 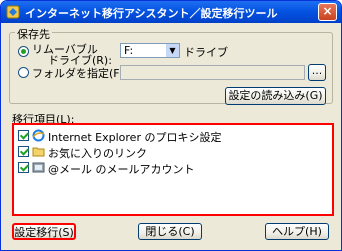 I want to click on migrate-button: 設定移行(S), so click(x=44, y=231).